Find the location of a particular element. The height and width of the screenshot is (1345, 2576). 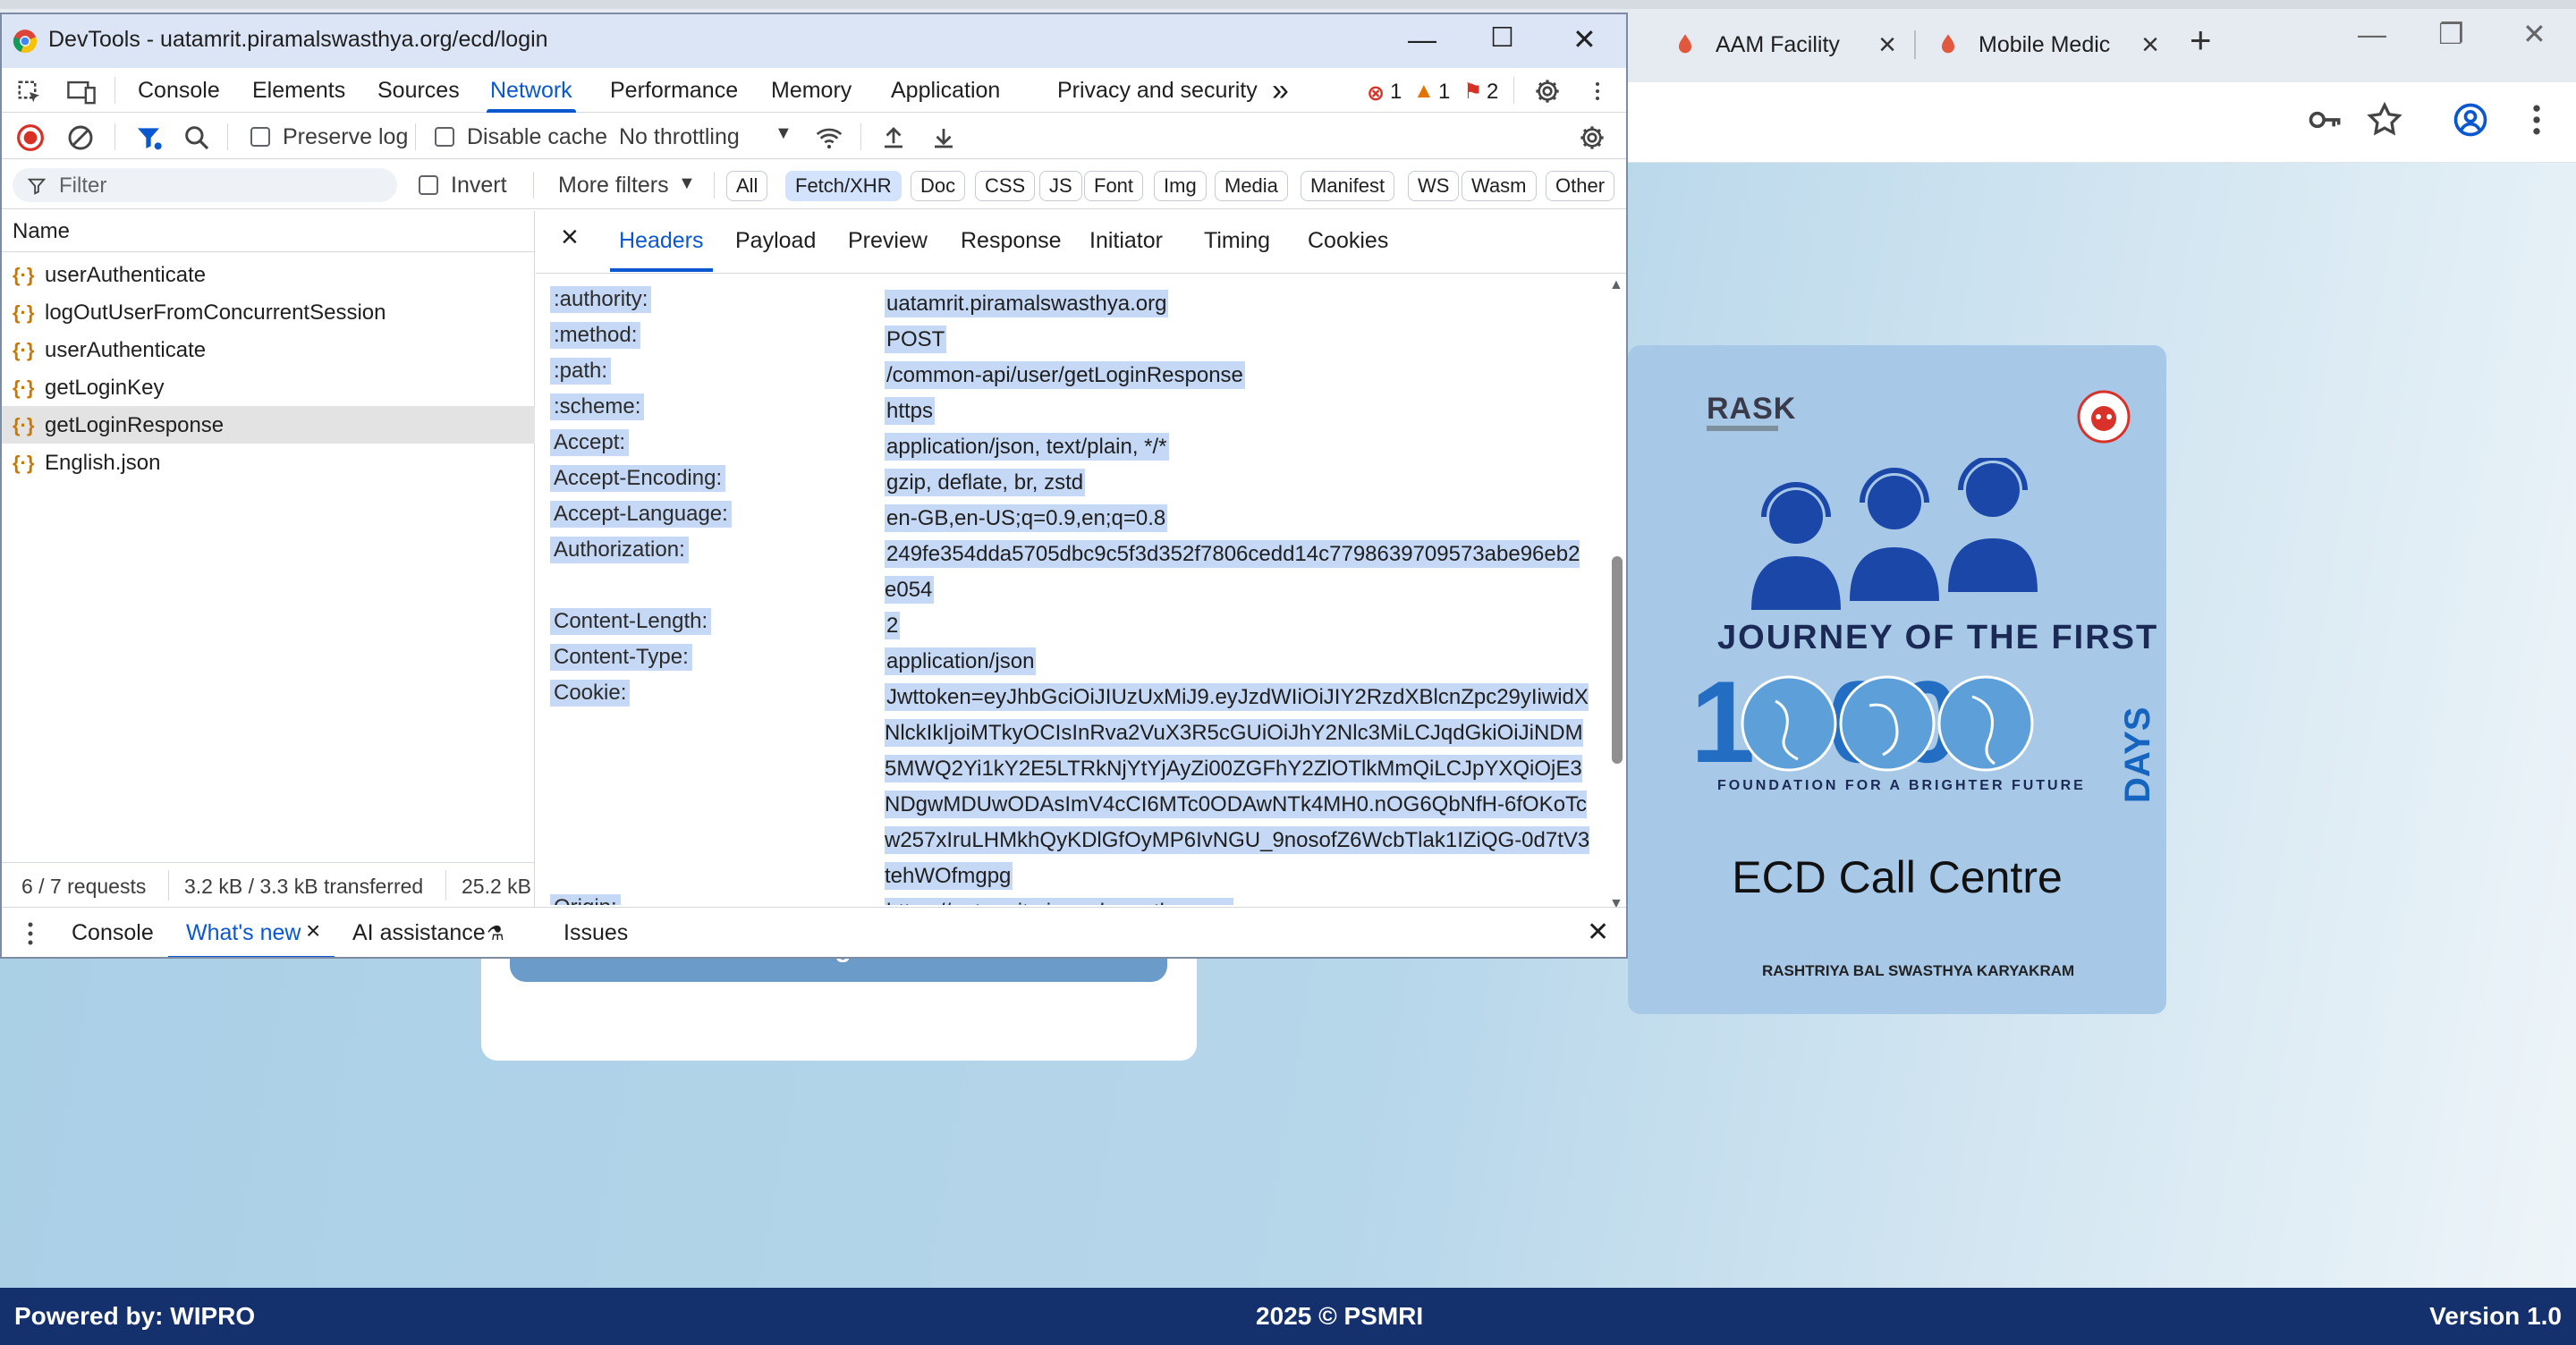

search-icon is located at coordinates (196, 137).